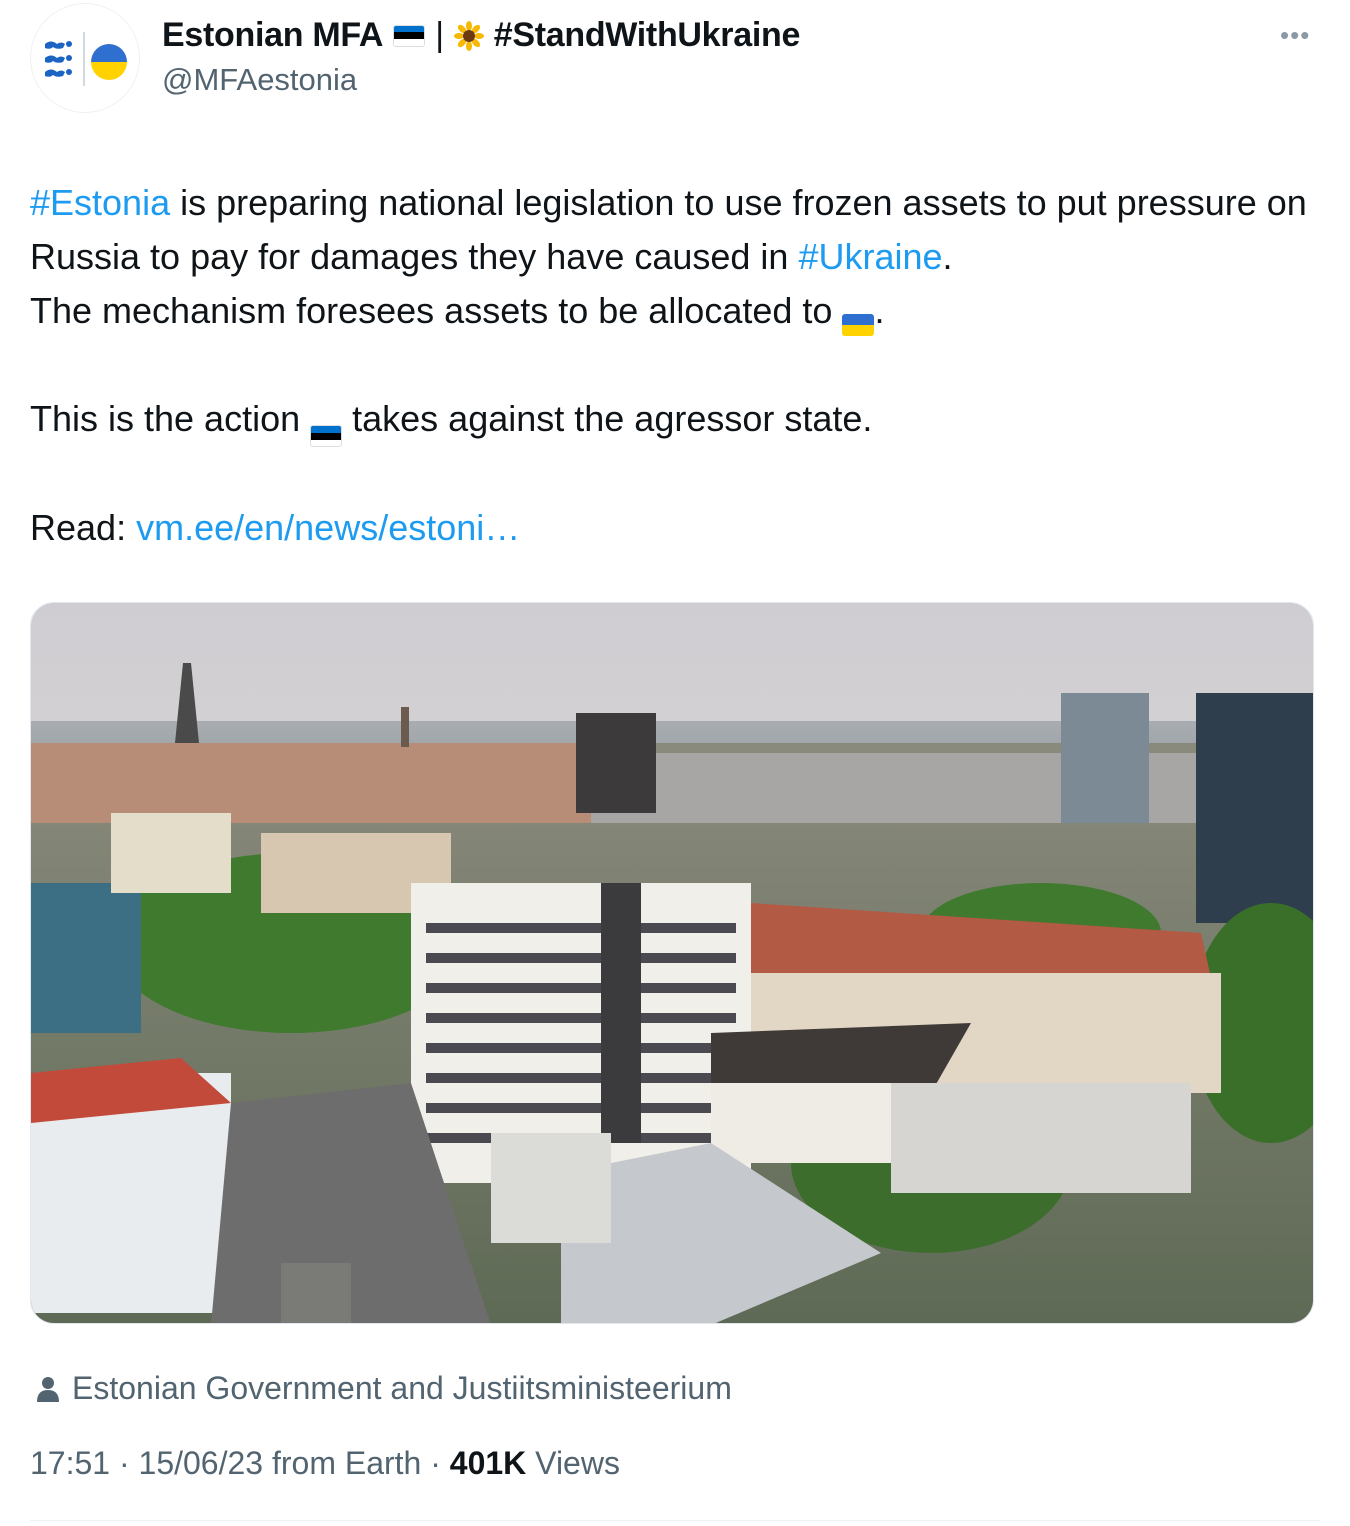 This screenshot has height=1526, width=1350. I want to click on author-handle: @MFAestonia, so click(259, 80).